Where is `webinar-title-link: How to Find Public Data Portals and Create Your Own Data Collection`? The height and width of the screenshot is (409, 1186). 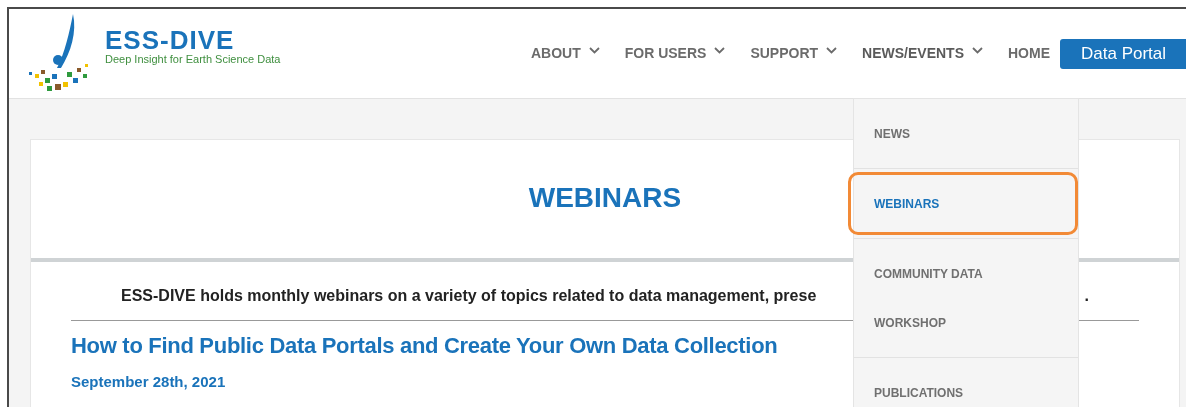 webinar-title-link: How to Find Public Data Portals and Create Your Own Data Collection is located at coordinates (424, 346).